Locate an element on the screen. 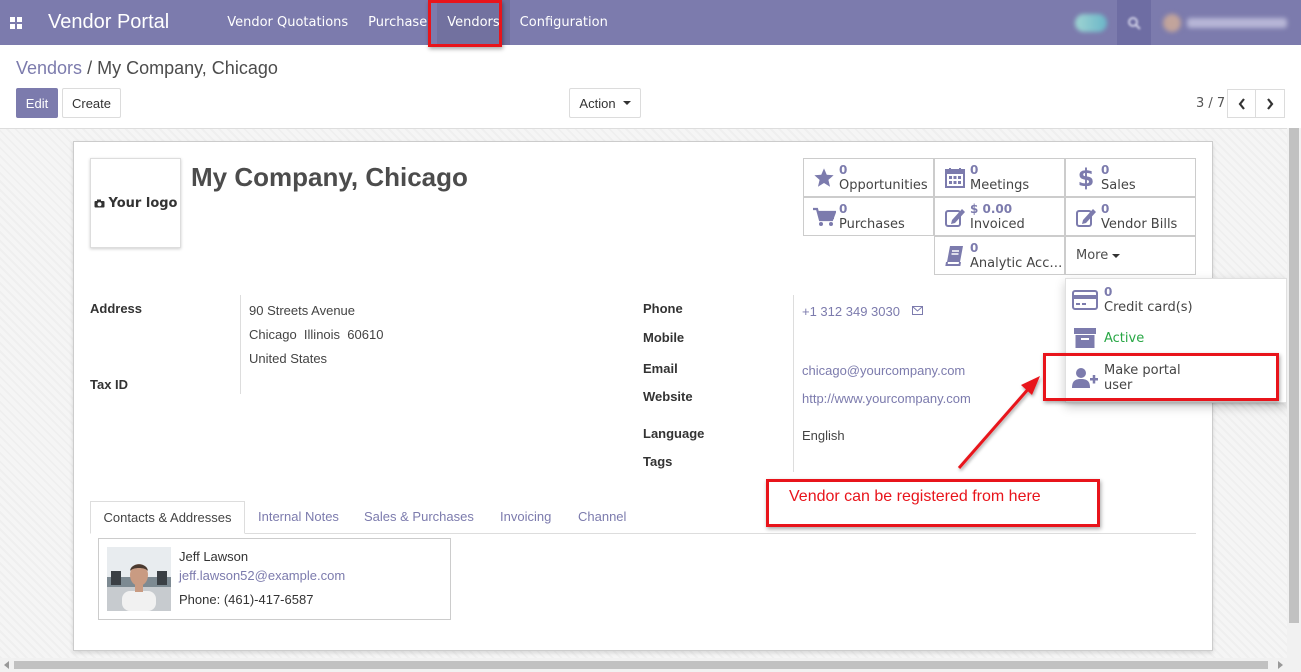 The width and height of the screenshot is (1301, 672). person-photo-icon is located at coordinates (139, 579).